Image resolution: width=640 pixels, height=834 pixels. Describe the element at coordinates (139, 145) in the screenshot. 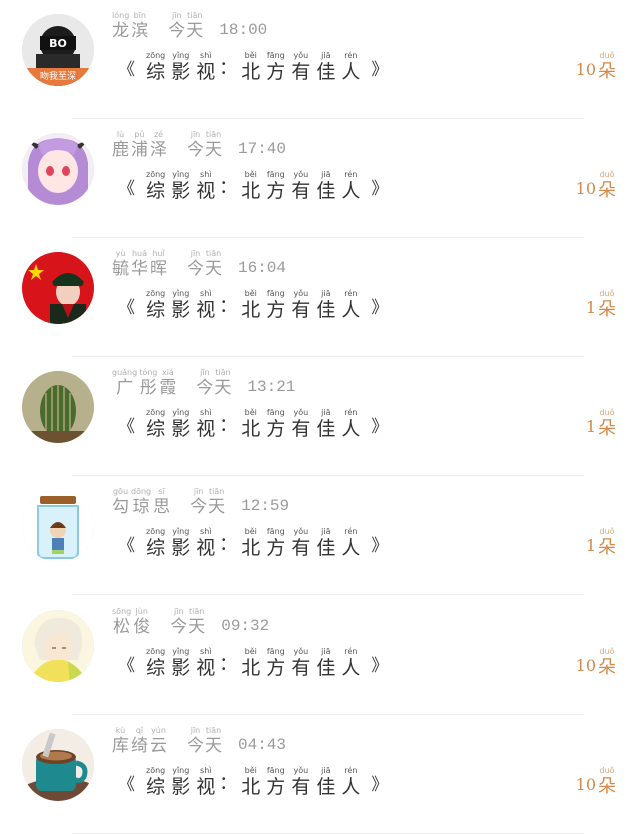

I see `user-name: lù 鹿 pǔ 浦 zé 泽` at that location.